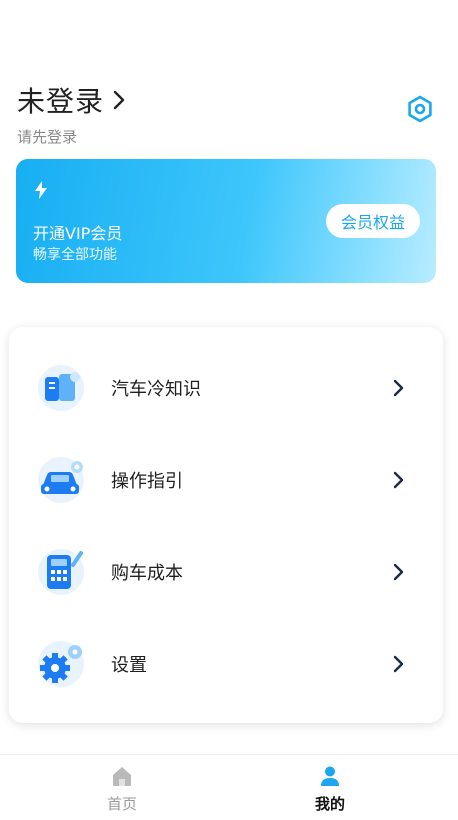 The height and width of the screenshot is (820, 458). What do you see at coordinates (226, 664) in the screenshot?
I see `menu-item-settings: 设置` at bounding box center [226, 664].